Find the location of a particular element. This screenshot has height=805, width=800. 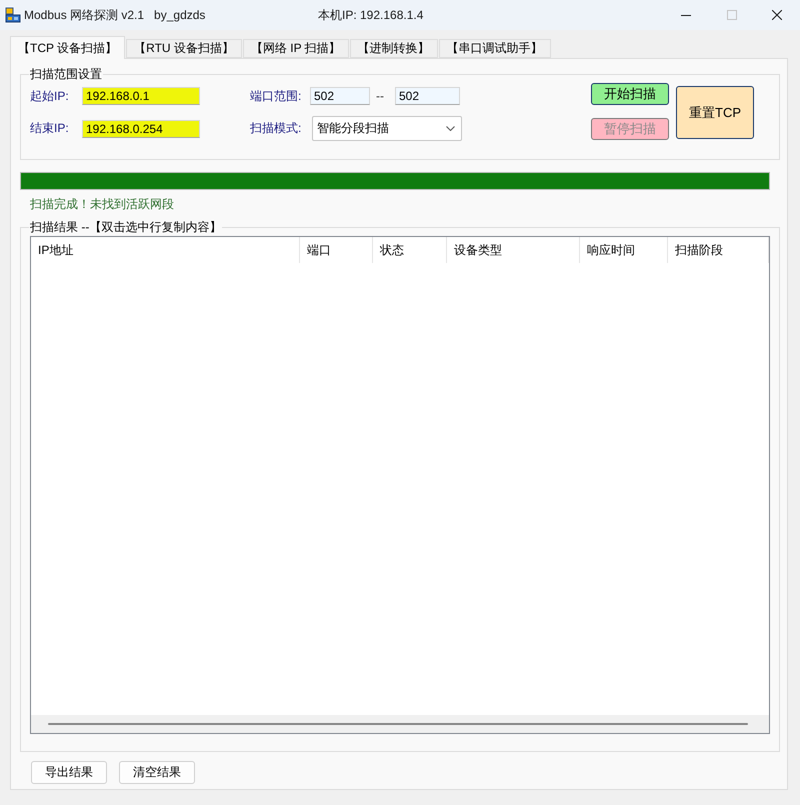

tab: 【串口调试助手】 is located at coordinates (494, 48).